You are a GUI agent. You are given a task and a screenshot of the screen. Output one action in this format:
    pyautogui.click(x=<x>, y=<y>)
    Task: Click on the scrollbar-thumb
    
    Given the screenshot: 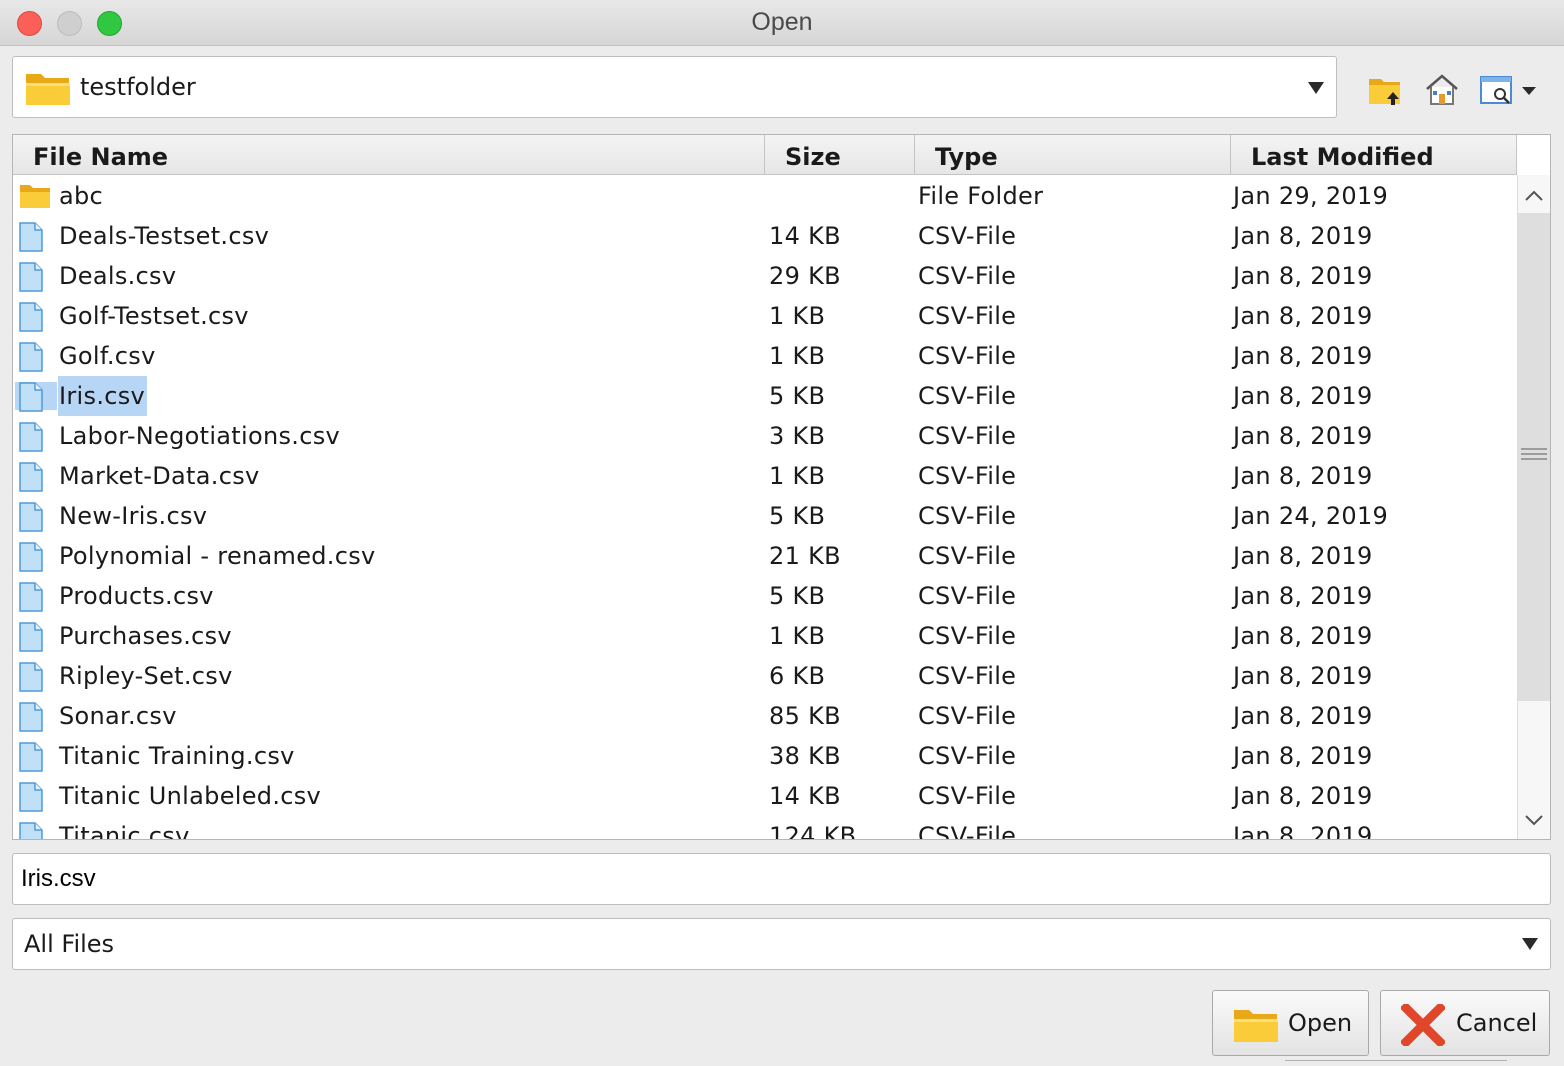 What is the action you would take?
    pyautogui.click(x=1534, y=457)
    